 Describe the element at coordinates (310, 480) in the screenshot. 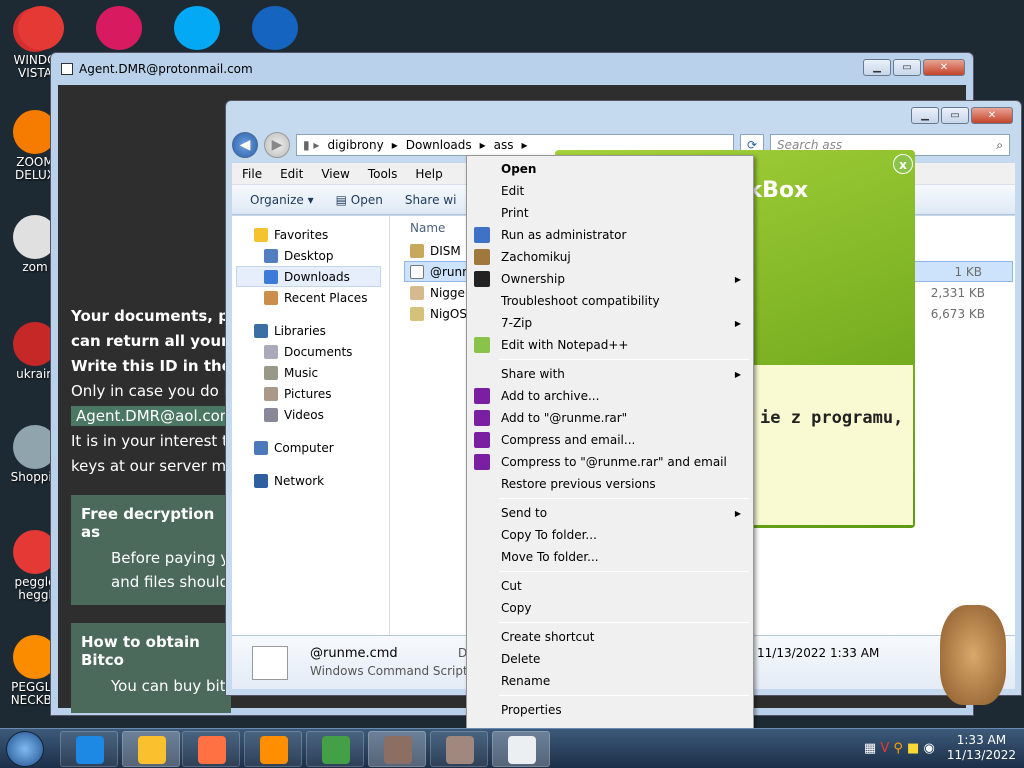

I see `nav-network: Network` at that location.